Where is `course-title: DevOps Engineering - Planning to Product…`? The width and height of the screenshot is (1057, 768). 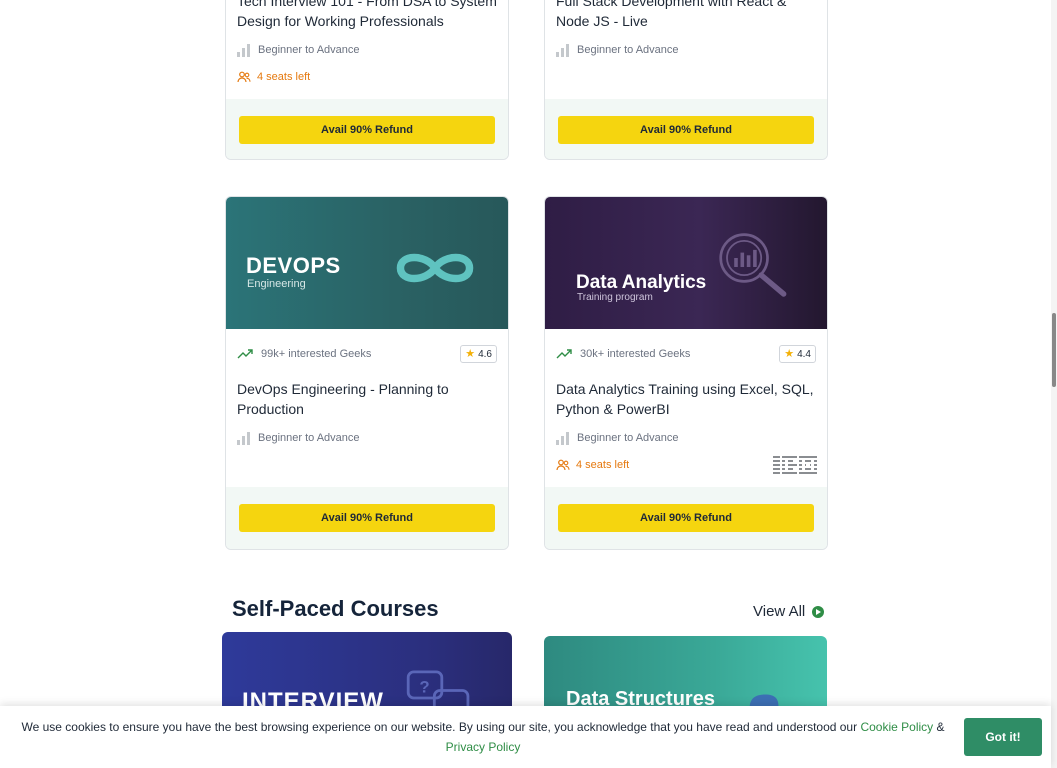
course-title: DevOps Engineering - Planning to Product… is located at coordinates (367, 400).